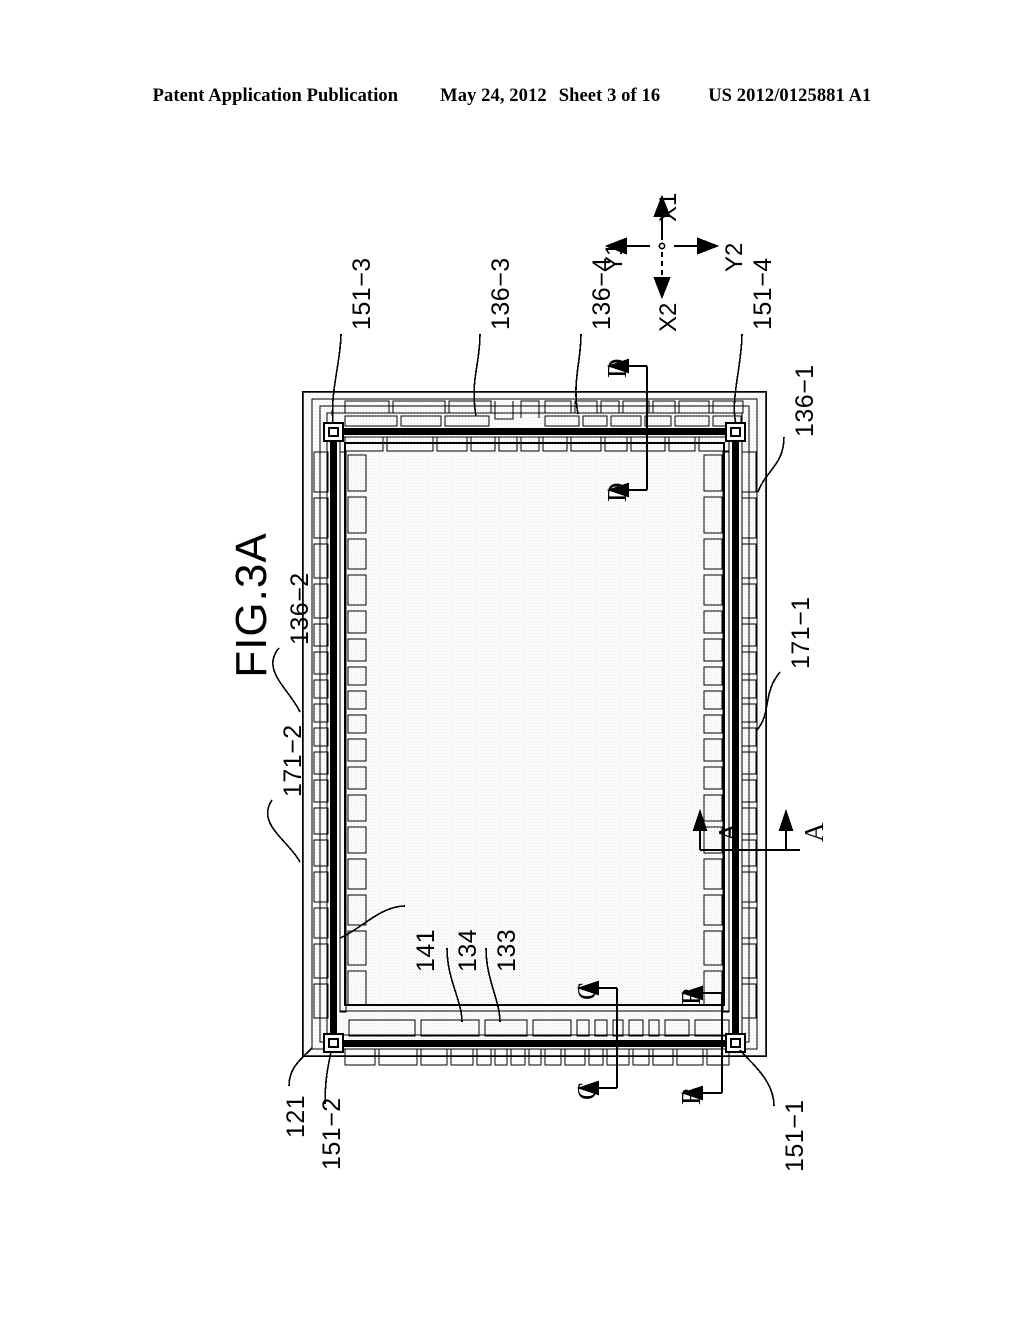 This screenshot has width=1024, height=1320. Describe the element at coordinates (362, 293) in the screenshot. I see `ref-label-151-3: 151−3` at that location.